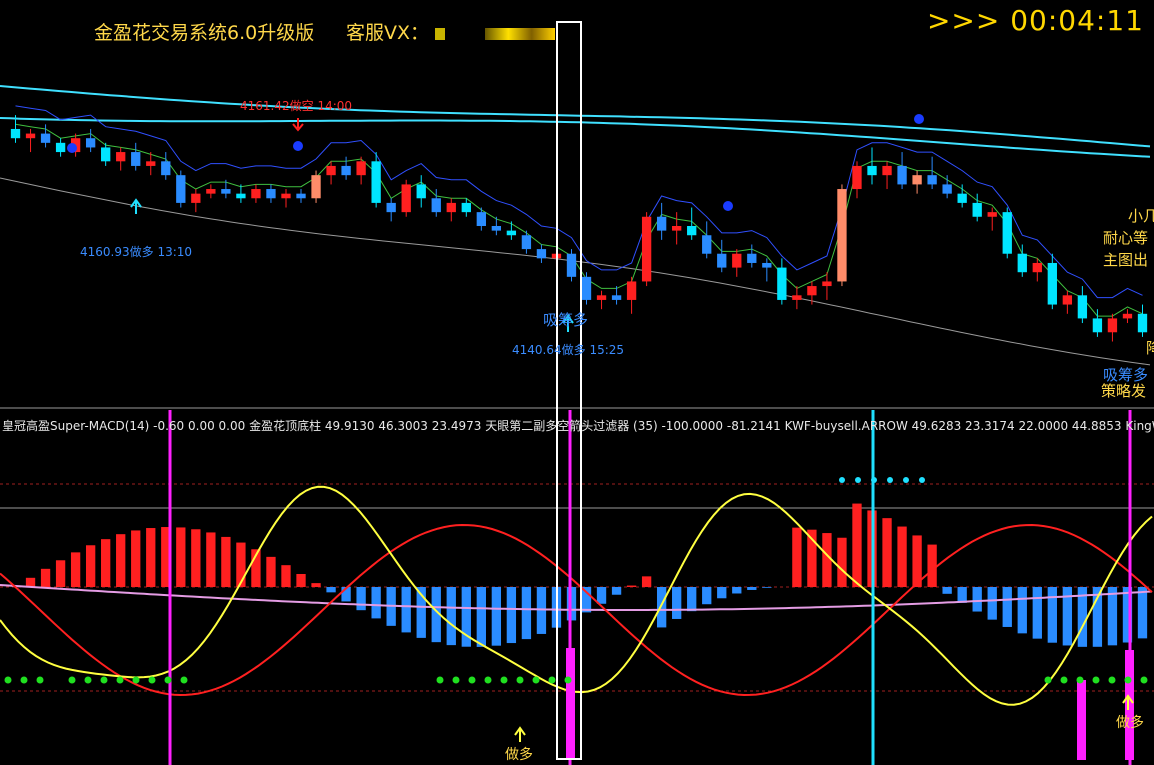 This screenshot has width=1154, height=765. Describe the element at coordinates (451, 31) in the screenshot. I see `contact-label: 客服VX：` at that location.